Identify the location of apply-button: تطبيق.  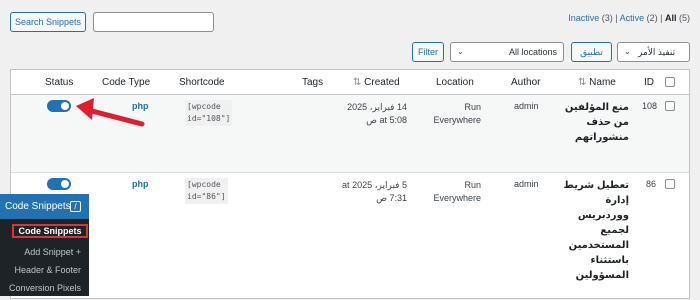
(591, 52).